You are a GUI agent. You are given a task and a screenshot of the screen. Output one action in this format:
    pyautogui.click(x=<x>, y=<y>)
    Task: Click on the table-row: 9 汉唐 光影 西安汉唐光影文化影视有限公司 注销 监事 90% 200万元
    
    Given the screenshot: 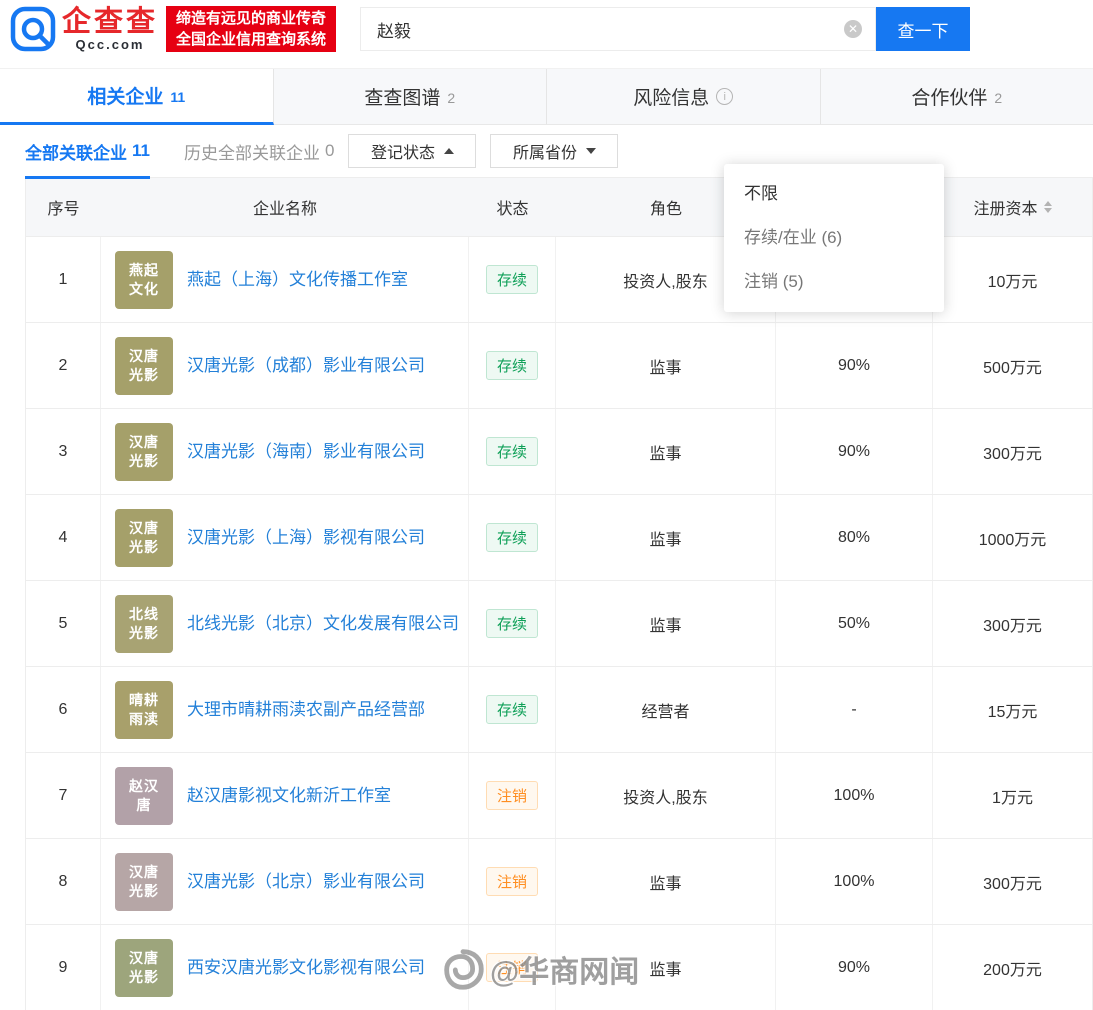 What is the action you would take?
    pyautogui.click(x=559, y=967)
    